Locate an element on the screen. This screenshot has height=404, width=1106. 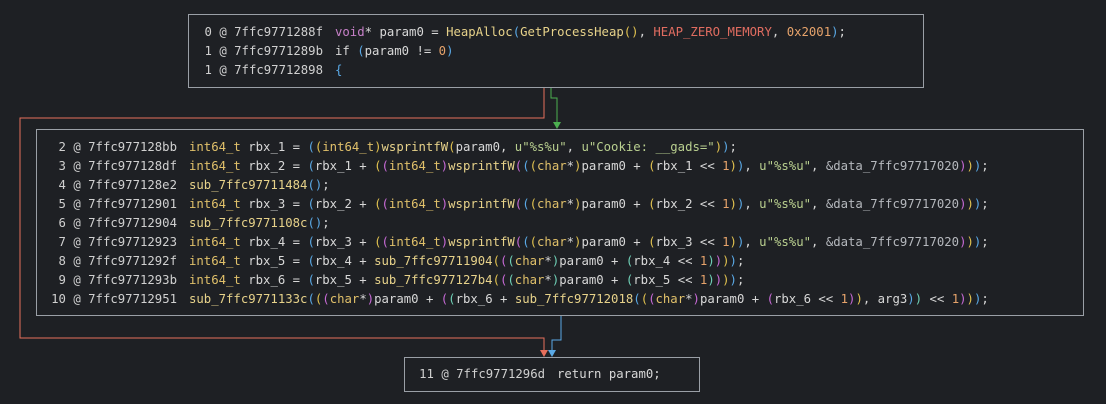
code-token: rbx_6 = is located at coordinates (278, 280).